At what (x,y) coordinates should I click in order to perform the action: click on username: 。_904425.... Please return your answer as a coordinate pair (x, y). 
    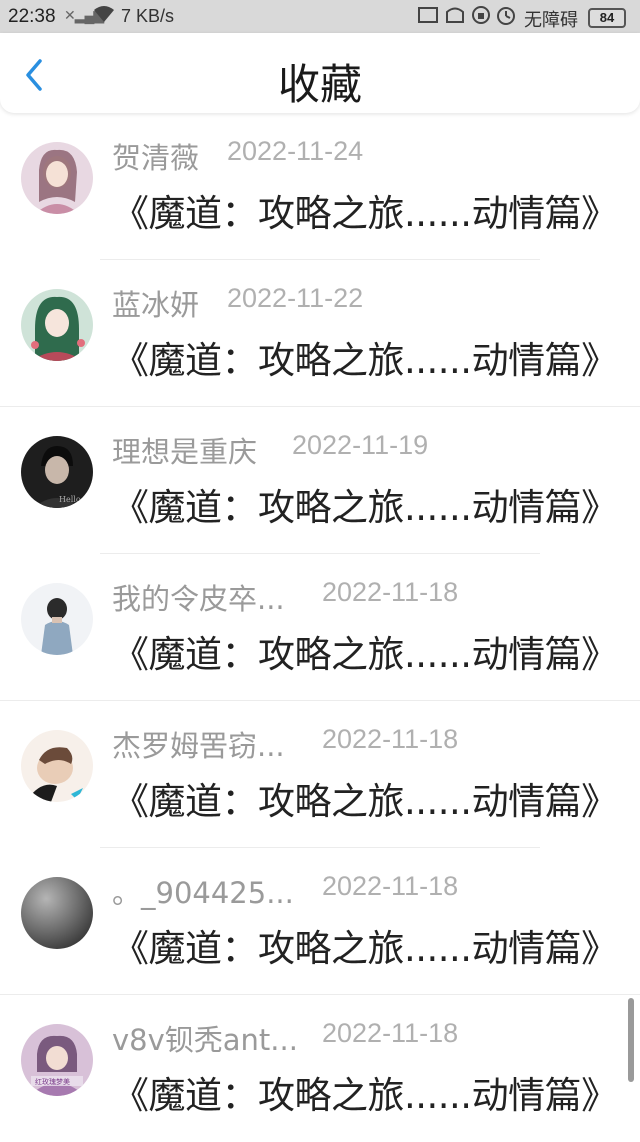
    Looking at the image, I should click on (203, 893).